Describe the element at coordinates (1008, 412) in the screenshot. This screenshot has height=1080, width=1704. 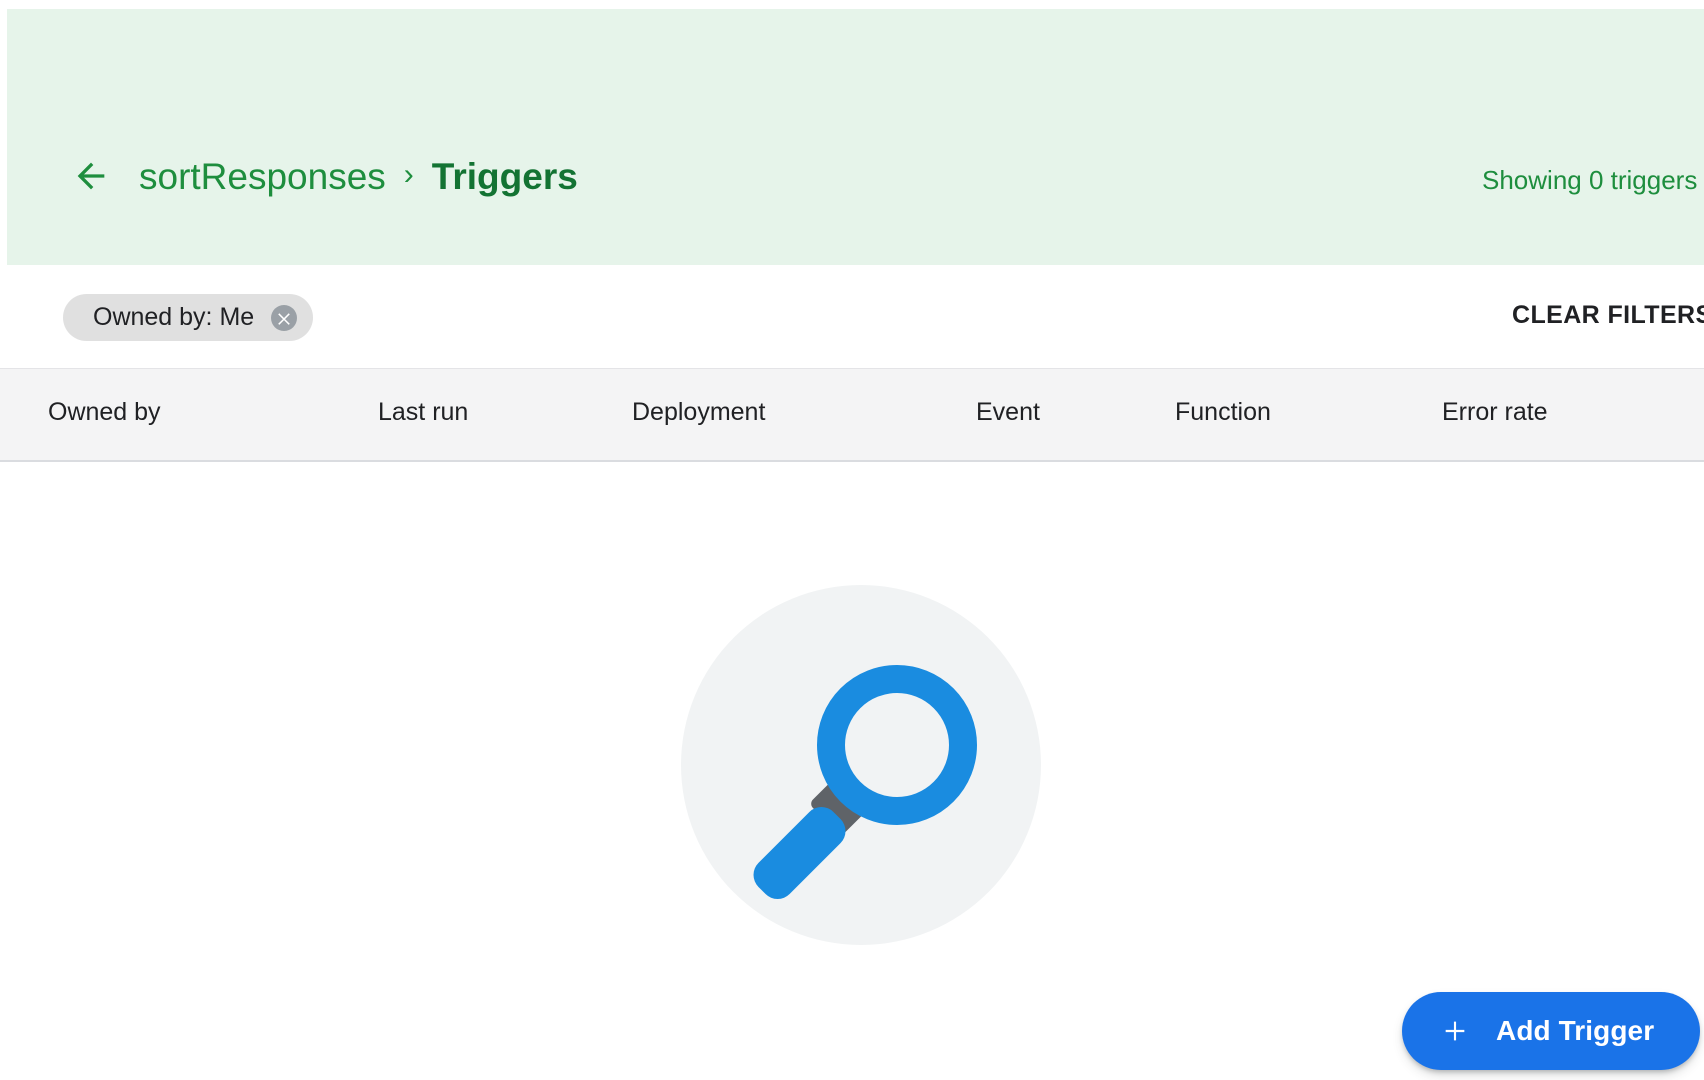
I see `column-header-event: Event` at that location.